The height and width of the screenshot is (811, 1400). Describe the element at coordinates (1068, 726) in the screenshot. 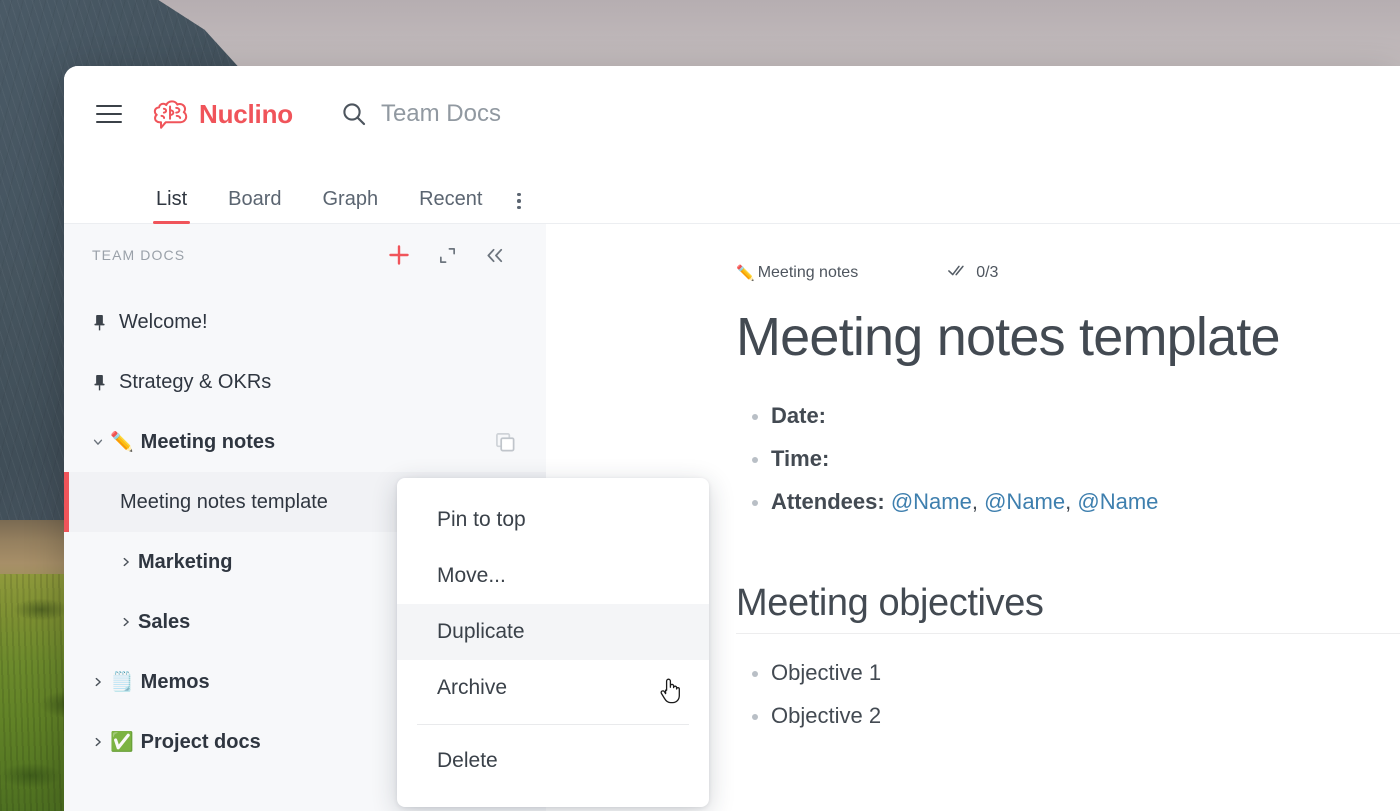

I see `list-item: Objective 2` at that location.